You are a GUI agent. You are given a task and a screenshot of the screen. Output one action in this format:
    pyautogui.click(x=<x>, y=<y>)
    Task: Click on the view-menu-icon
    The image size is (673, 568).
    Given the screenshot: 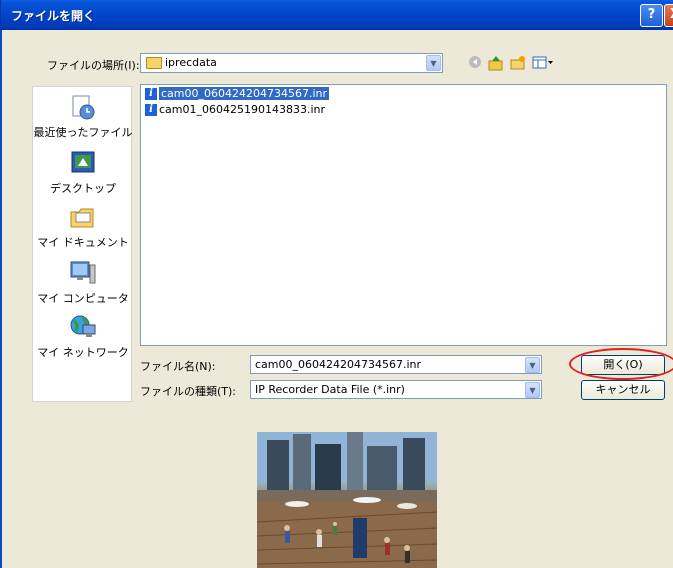 What is the action you would take?
    pyautogui.click(x=543, y=63)
    